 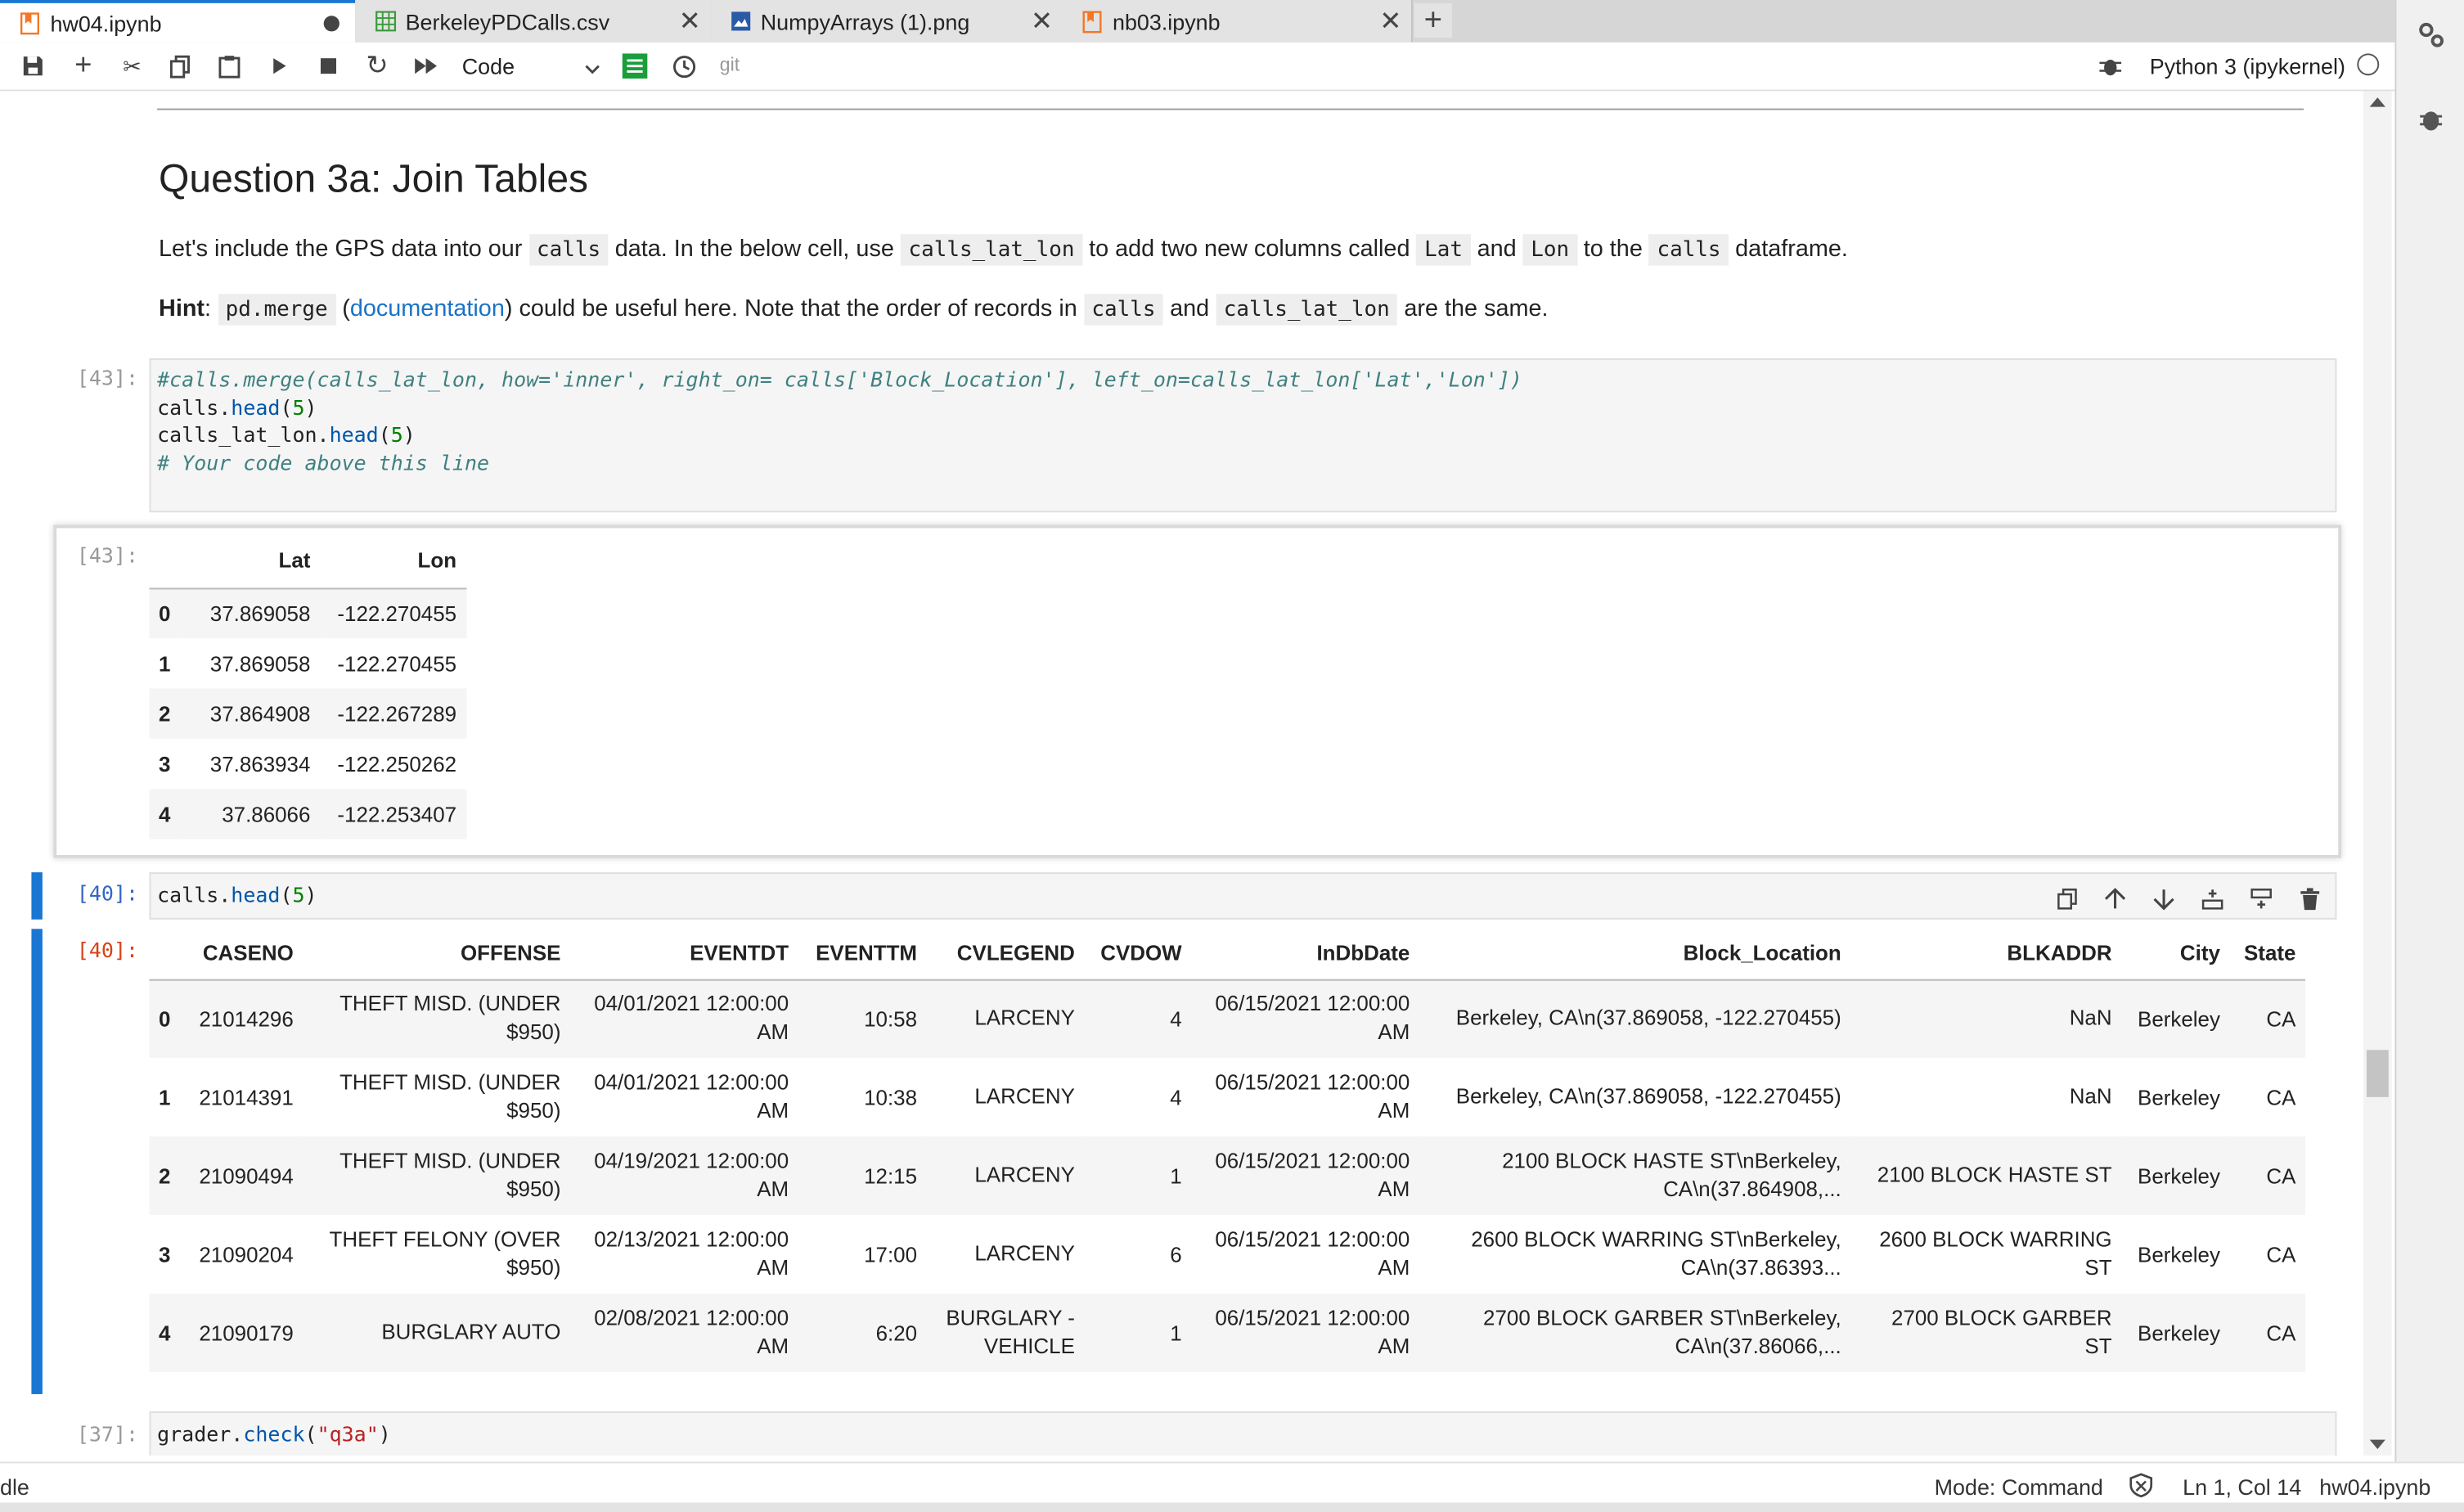 I want to click on clock-icon, so click(x=683, y=65).